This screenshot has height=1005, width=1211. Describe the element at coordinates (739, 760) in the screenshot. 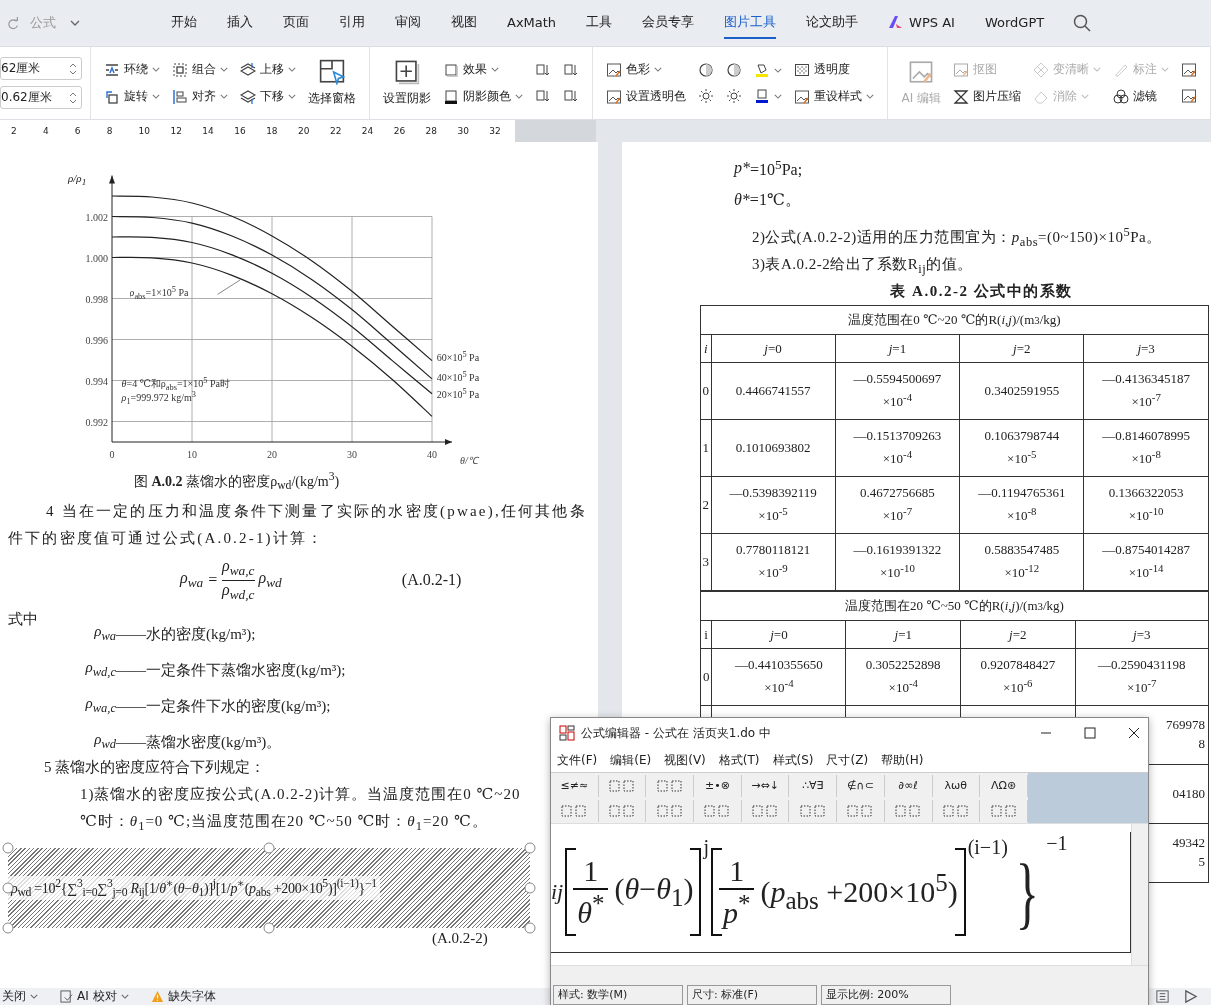

I see `menu-item: 格式(T)` at that location.